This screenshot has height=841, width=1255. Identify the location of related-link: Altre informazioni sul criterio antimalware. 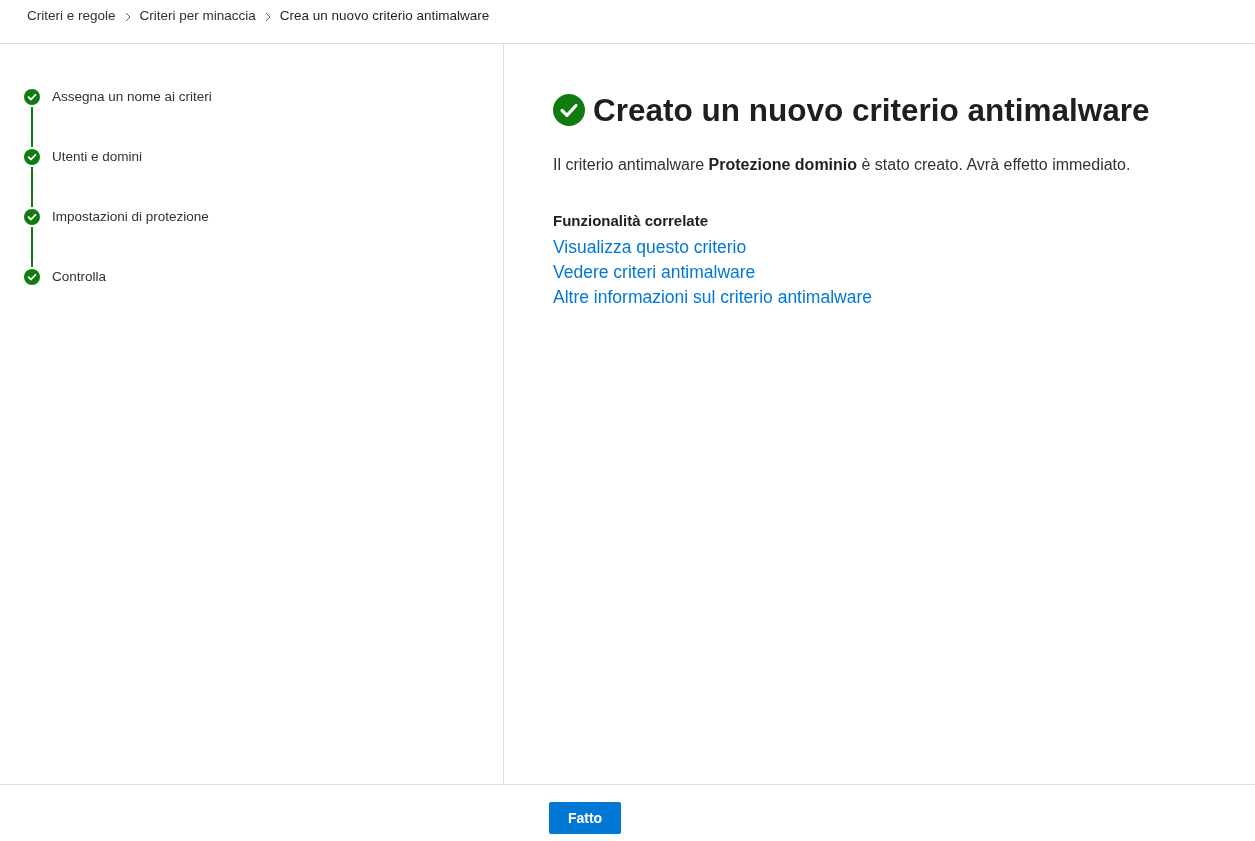
(712, 297).